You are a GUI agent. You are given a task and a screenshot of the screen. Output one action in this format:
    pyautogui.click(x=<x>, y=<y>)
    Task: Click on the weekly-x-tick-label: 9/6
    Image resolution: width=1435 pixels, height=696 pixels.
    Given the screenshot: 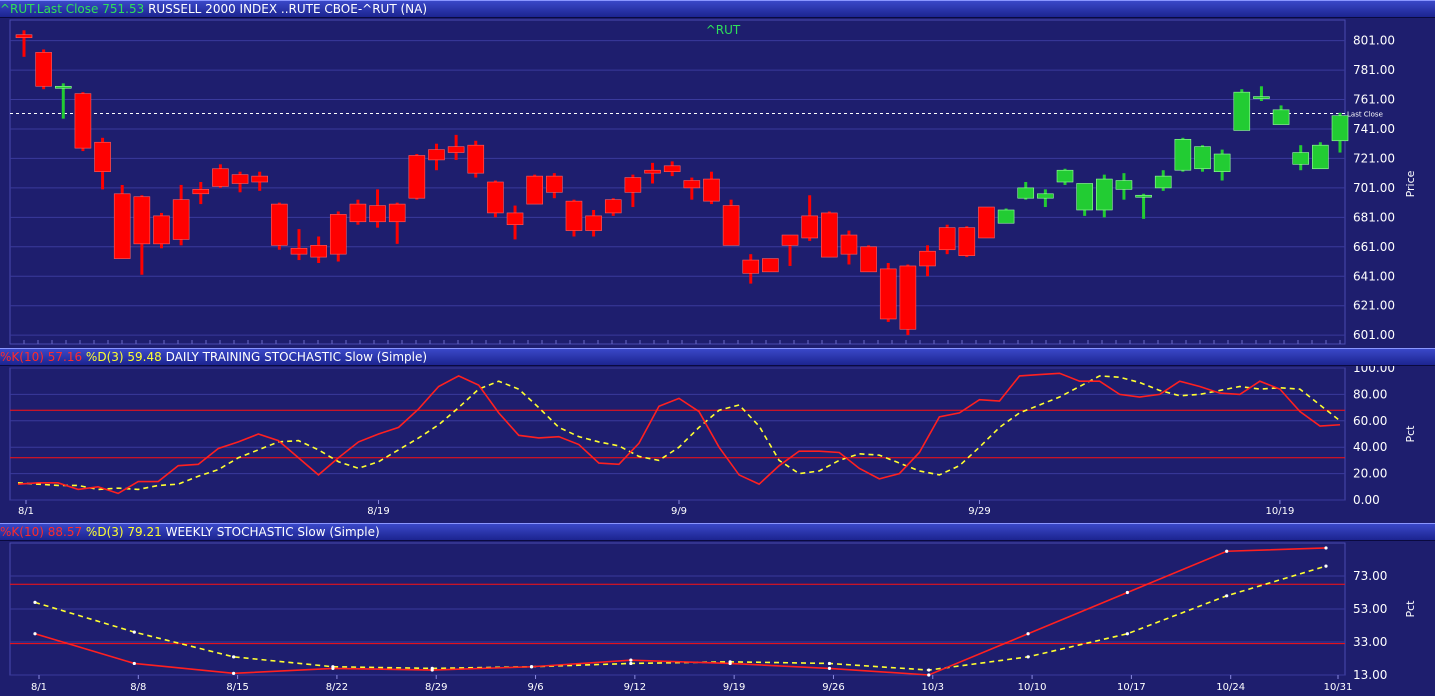 What is the action you would take?
    pyautogui.click(x=535, y=687)
    